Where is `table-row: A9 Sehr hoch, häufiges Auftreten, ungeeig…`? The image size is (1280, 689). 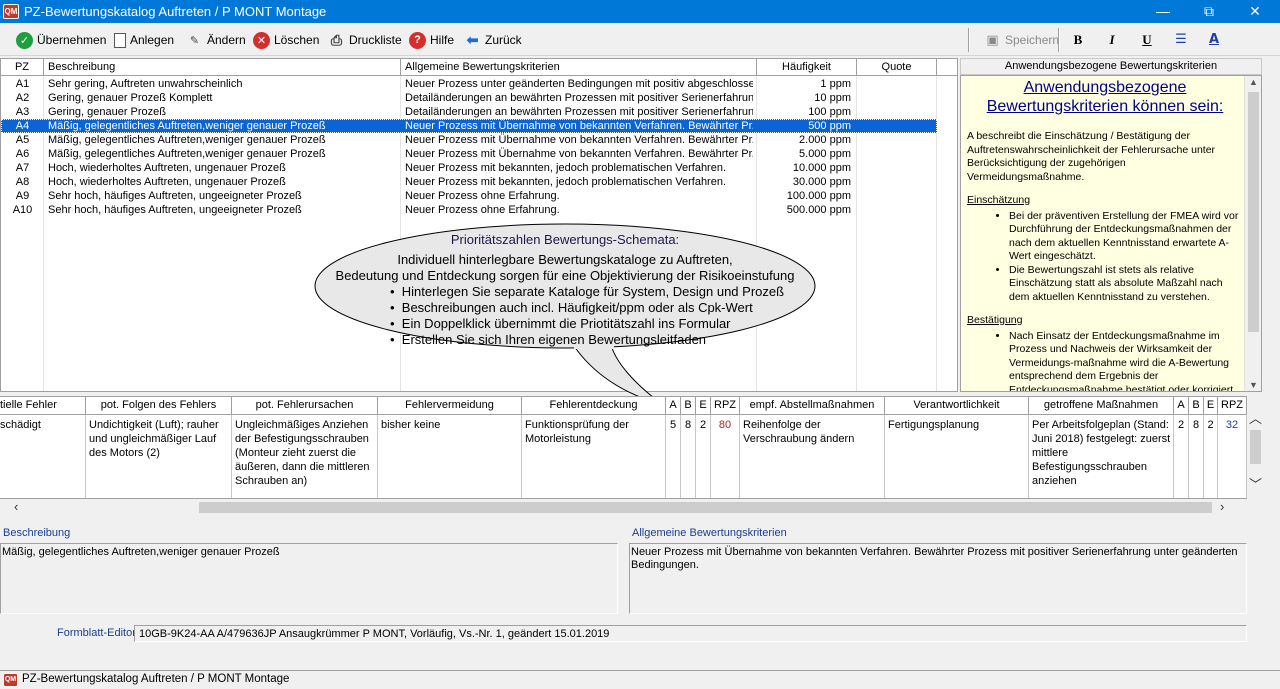
table-row: A9 Sehr hoch, häufiges Auftreten, ungeeig… is located at coordinates (469, 196).